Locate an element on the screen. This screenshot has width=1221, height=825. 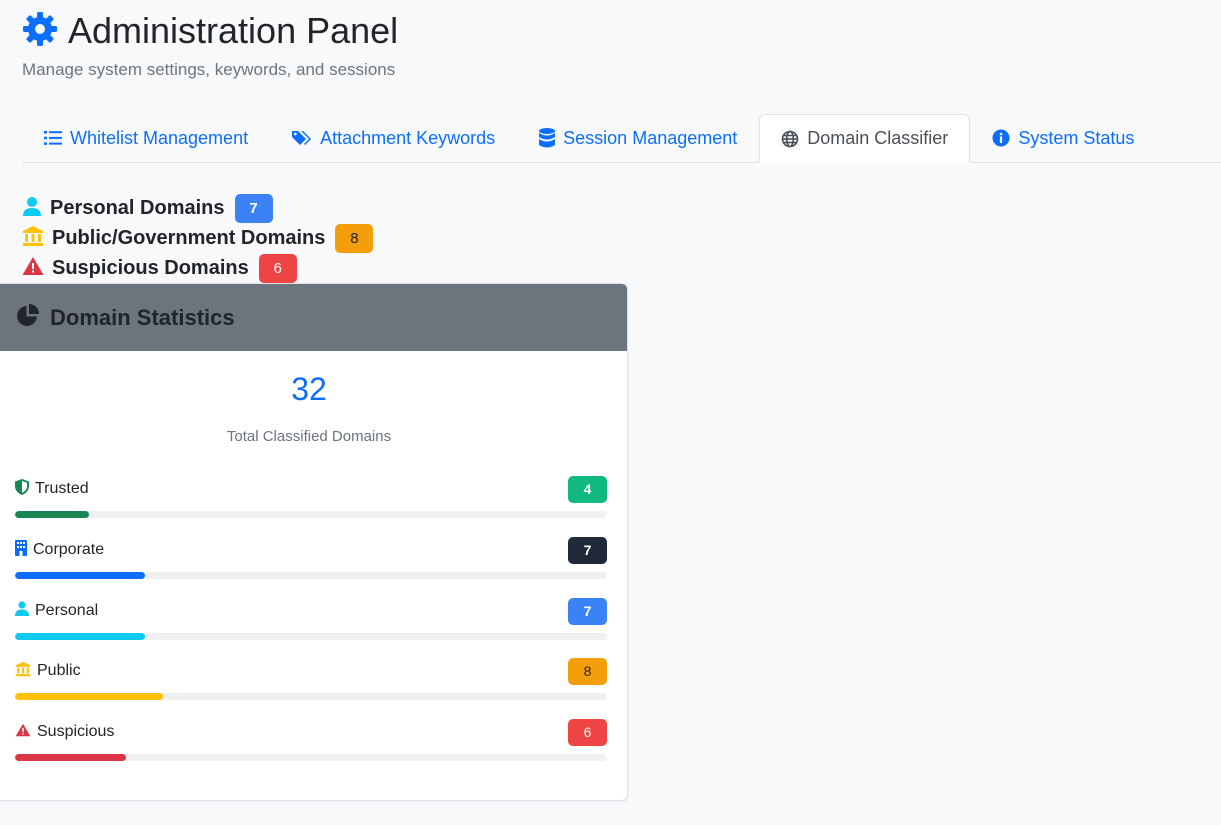
page-title: Administration Panel is located at coordinates (233, 30).